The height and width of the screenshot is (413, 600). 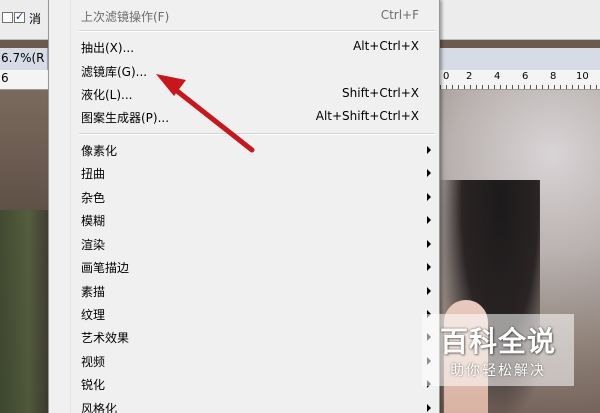 I want to click on watermark-logo: 百科全说 助你轻松解决, so click(x=498, y=350).